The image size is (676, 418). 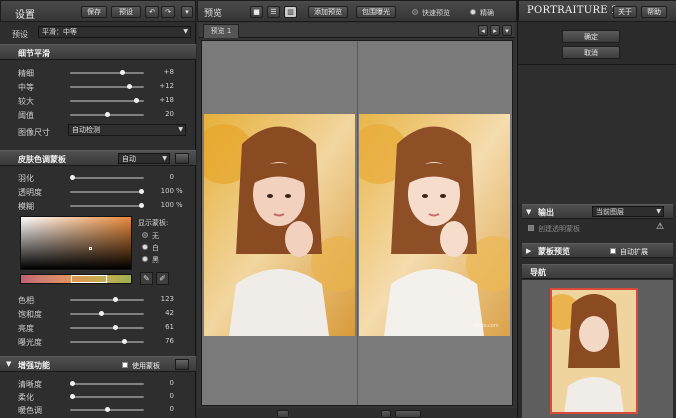 I want to click on quick-preview-radio, so click(x=415, y=12).